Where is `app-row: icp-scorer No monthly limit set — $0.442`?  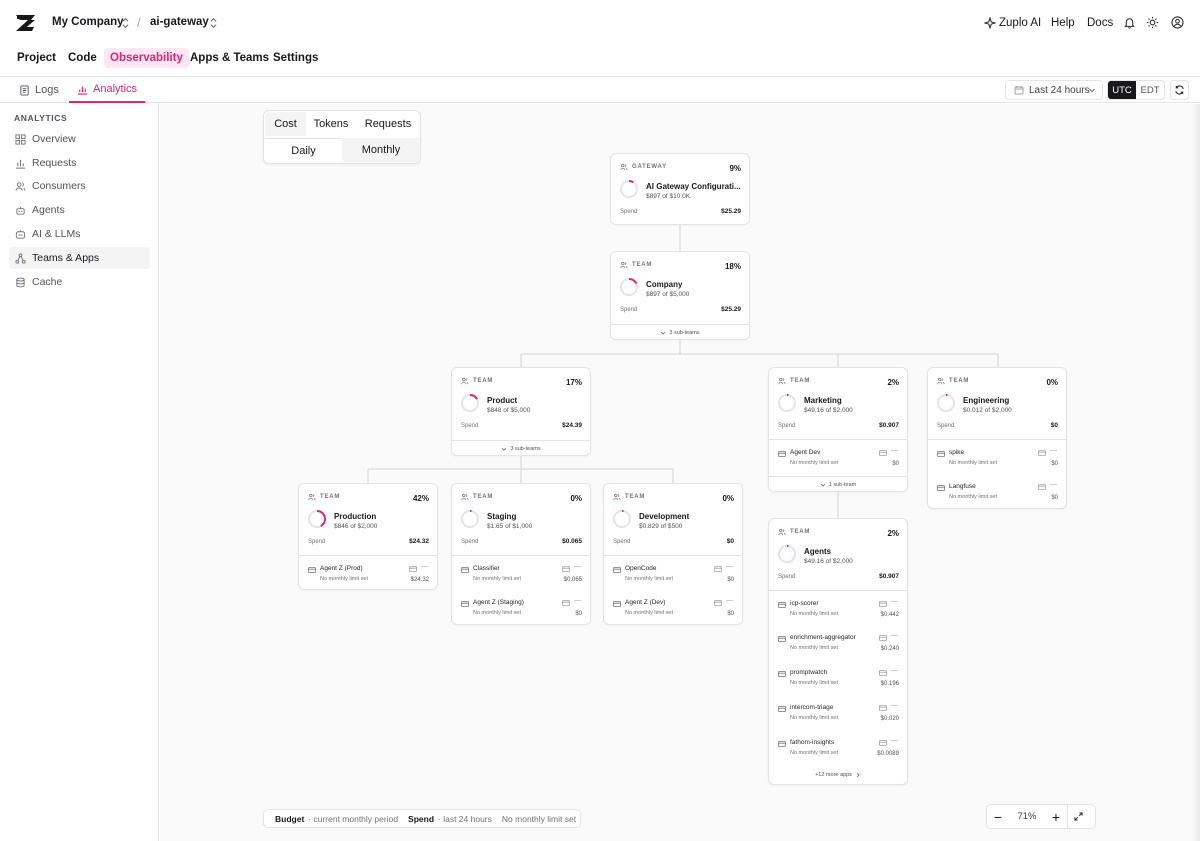
app-row: icp-scorer No monthly limit set — $0.442 is located at coordinates (838, 607).